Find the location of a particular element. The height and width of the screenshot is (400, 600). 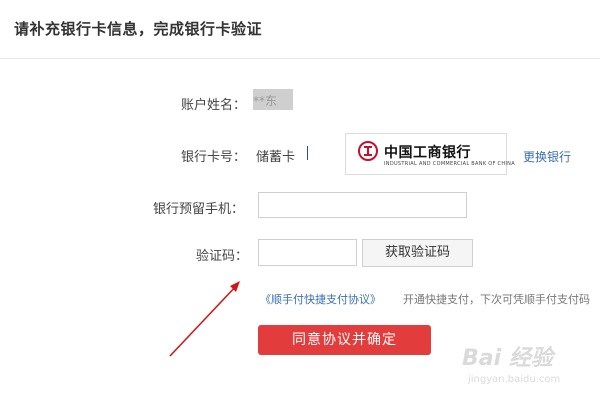

page-header: 请补充银行卡信息，完成银行卡验证 is located at coordinates (300, 29).